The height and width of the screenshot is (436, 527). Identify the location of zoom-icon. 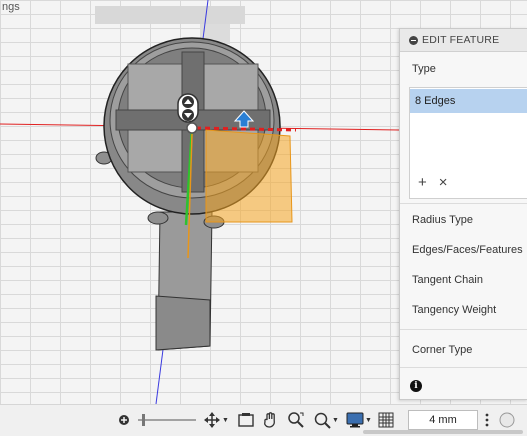
(296, 420).